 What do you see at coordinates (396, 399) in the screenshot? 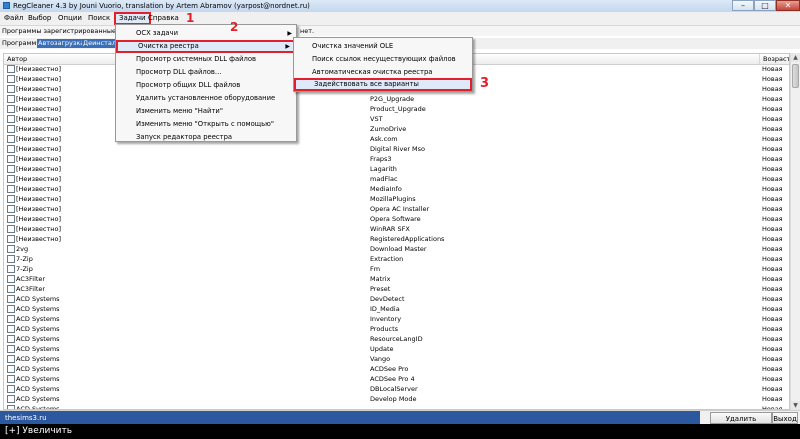
I see `table-row: ACD Systems Develop Mode Новая` at bounding box center [396, 399].